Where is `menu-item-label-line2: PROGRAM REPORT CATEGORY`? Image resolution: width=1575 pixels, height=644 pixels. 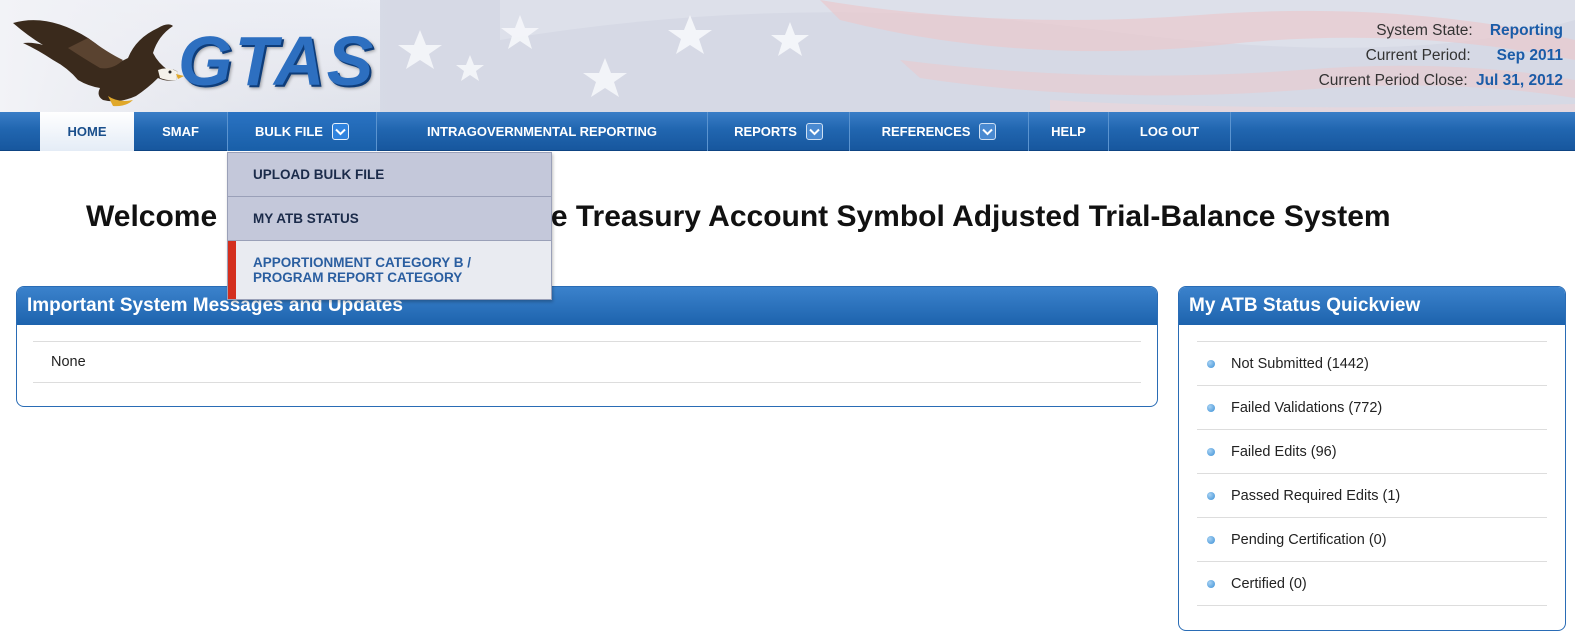
menu-item-label-line2: PROGRAM REPORT CATEGORY is located at coordinates (358, 277).